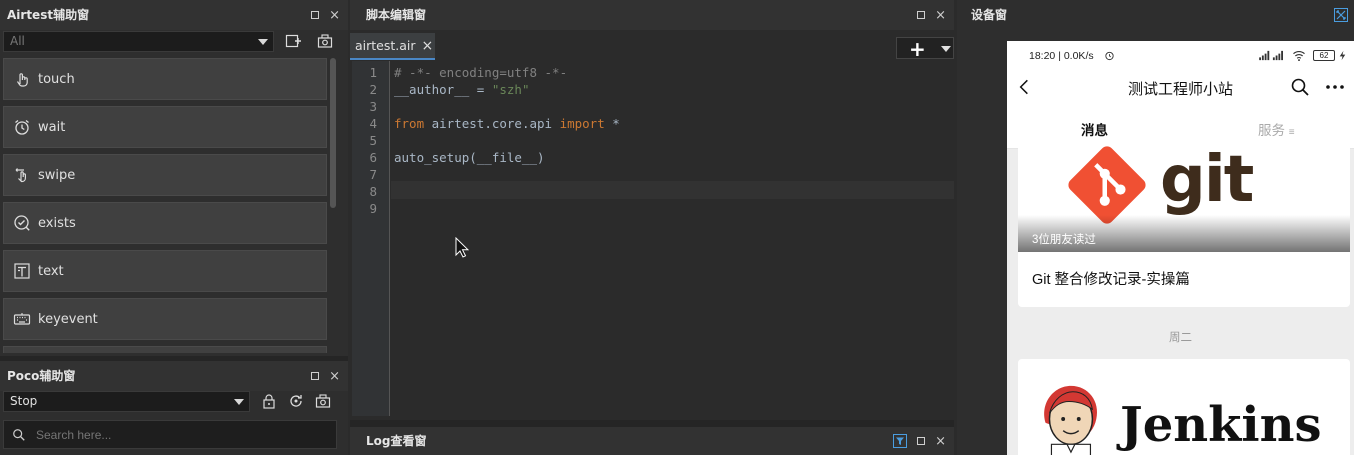 The image size is (1354, 455). I want to click on check-circle-icon, so click(22, 223).